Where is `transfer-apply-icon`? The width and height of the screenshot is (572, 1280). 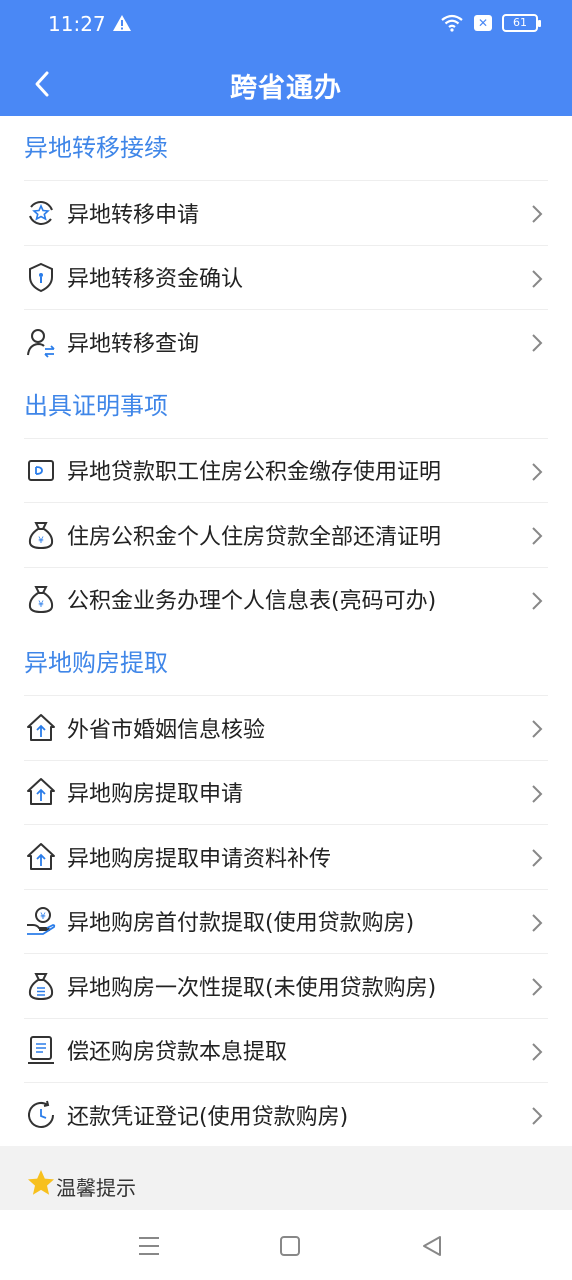
transfer-apply-icon is located at coordinates (41, 212).